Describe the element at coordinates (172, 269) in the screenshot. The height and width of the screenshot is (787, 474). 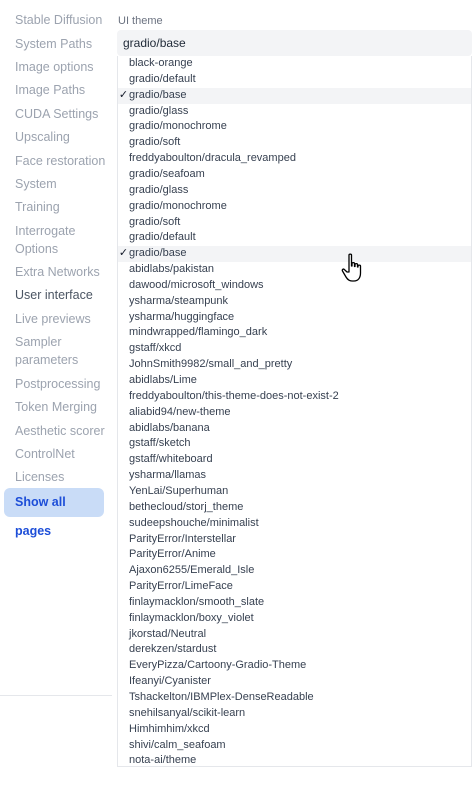
I see `theme-option-label: abidlabs/pakistan` at that location.